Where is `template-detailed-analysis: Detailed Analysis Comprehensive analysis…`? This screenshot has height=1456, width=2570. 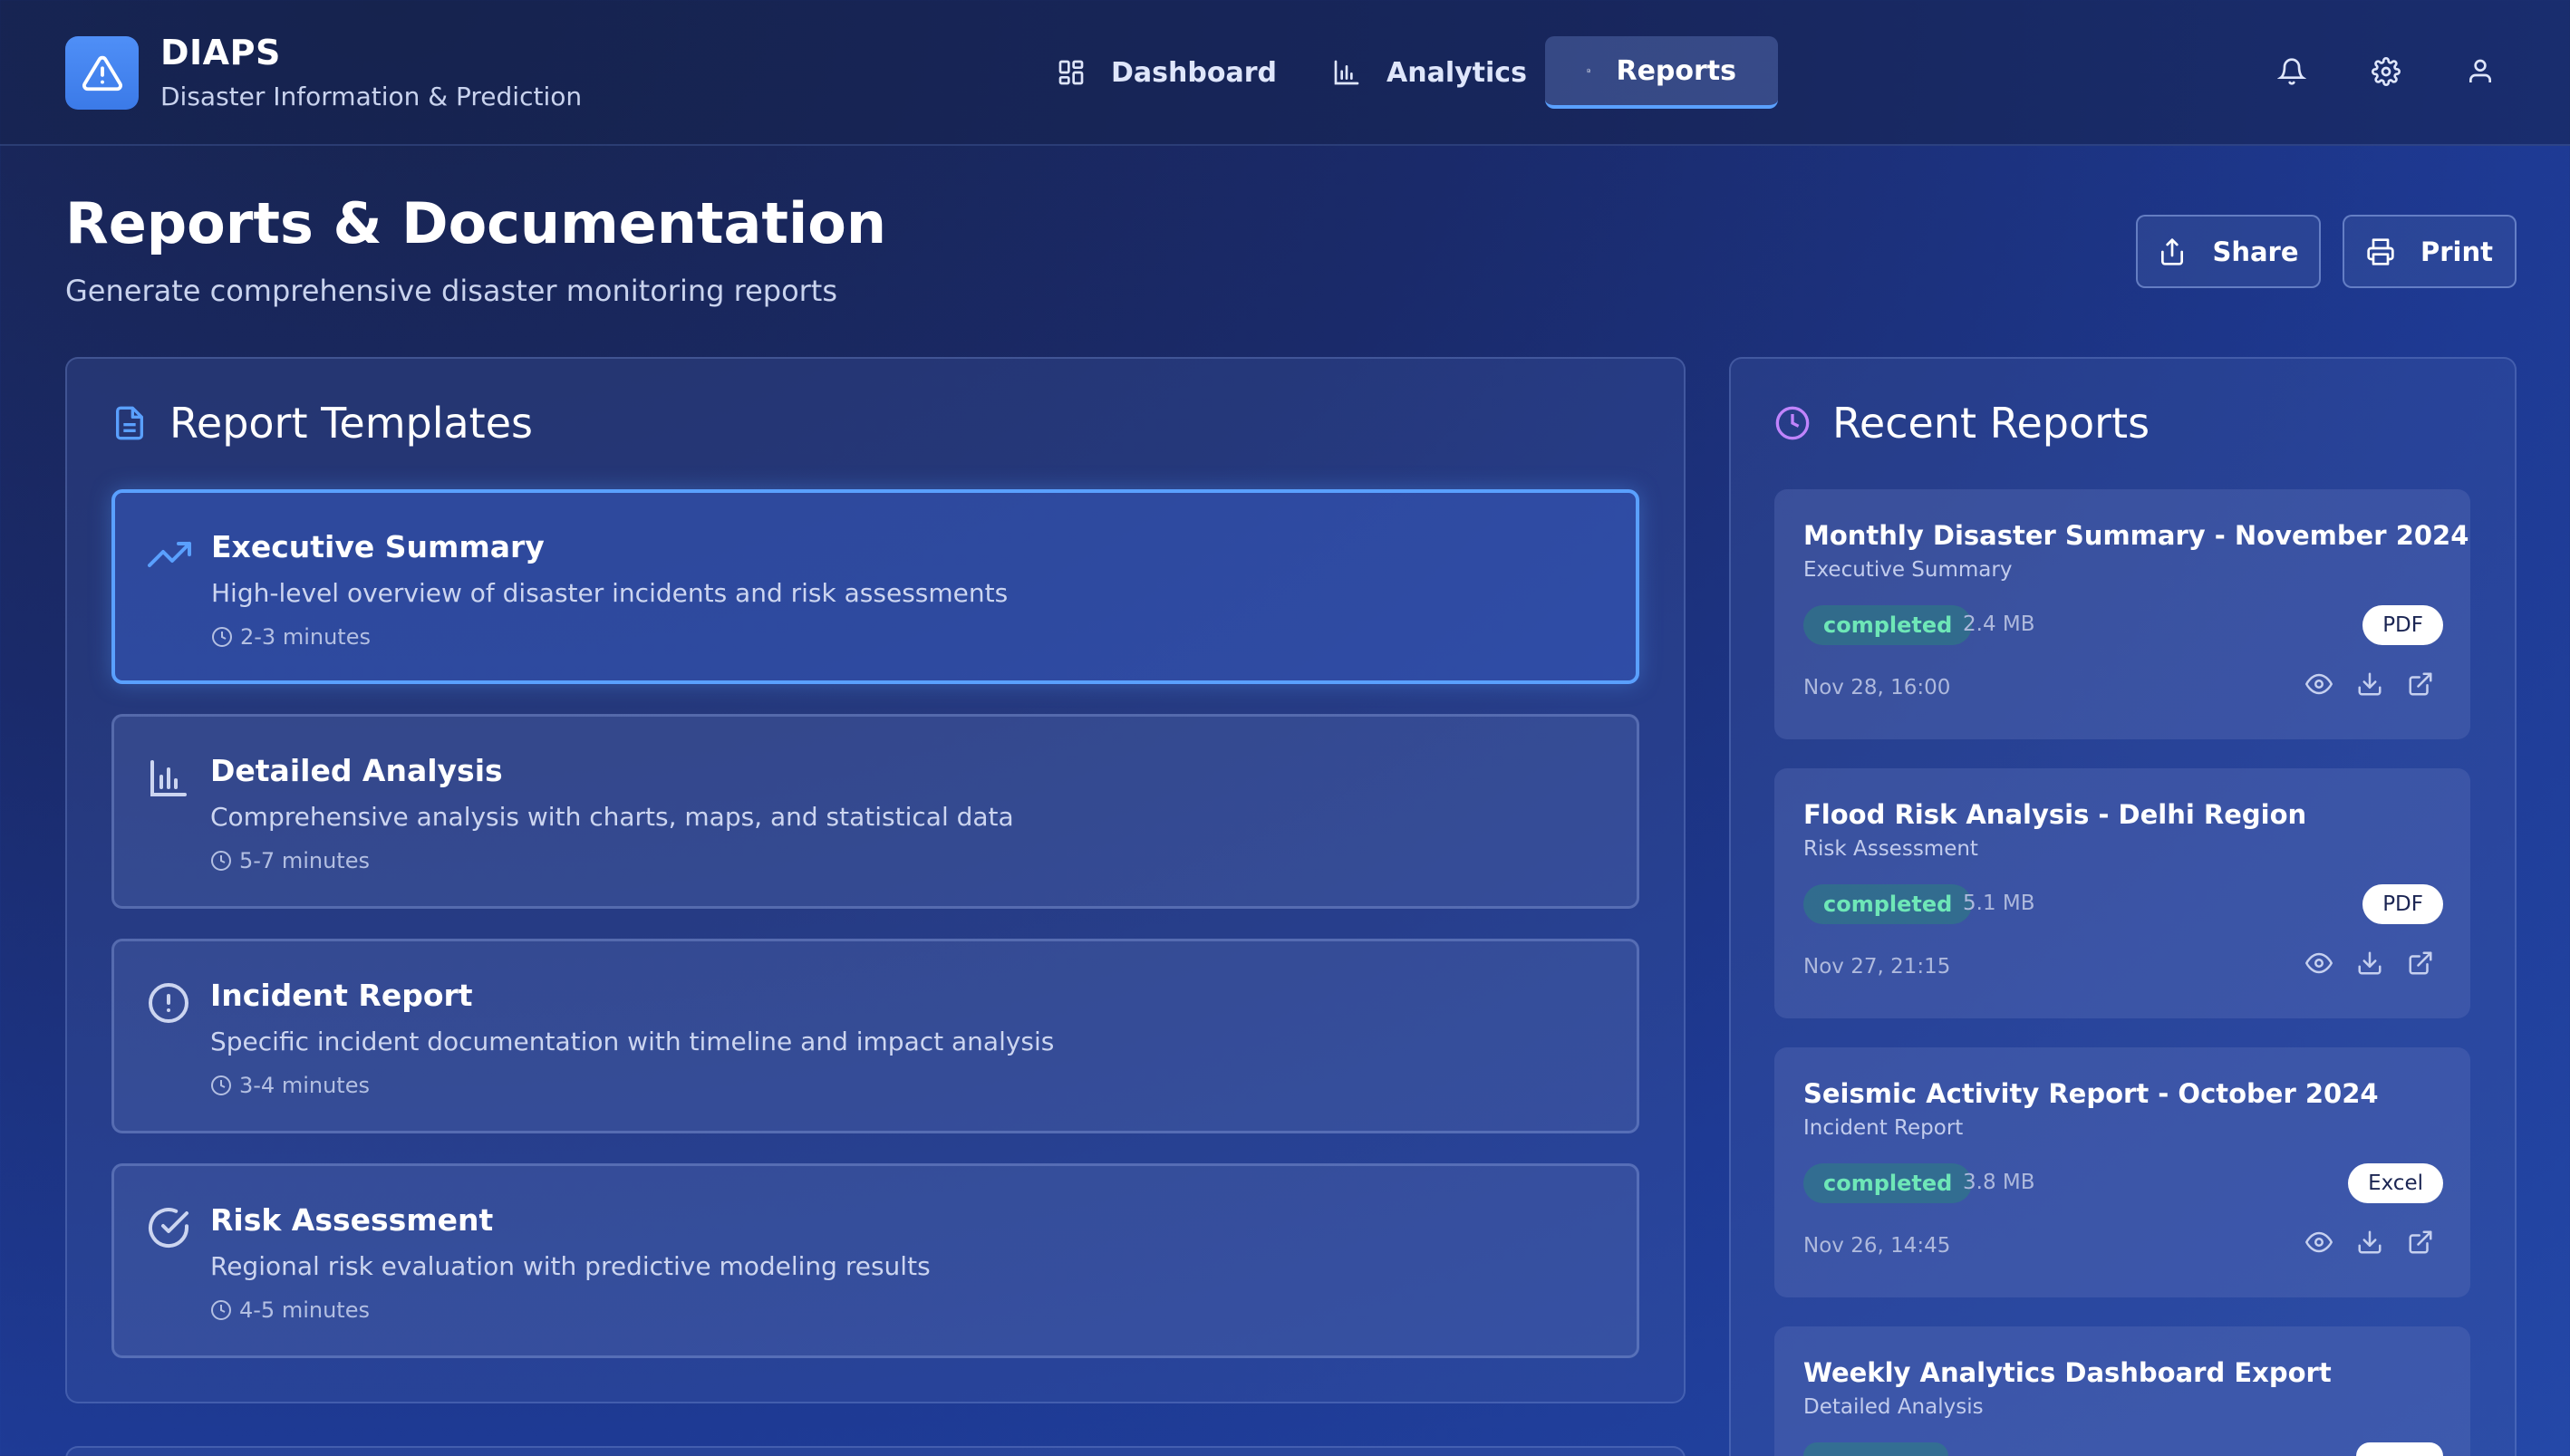
template-detailed-analysis: Detailed Analysis Comprehensive analysis… is located at coordinates (875, 811).